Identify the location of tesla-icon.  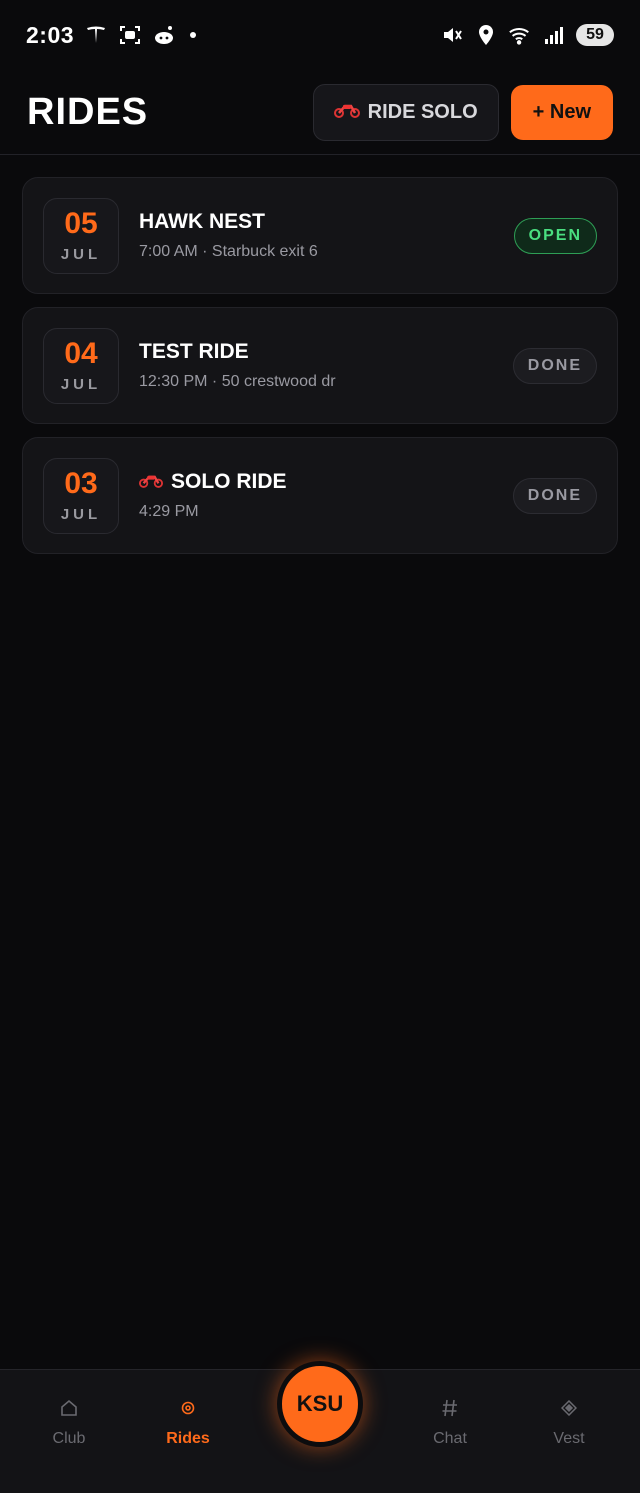
(96, 35).